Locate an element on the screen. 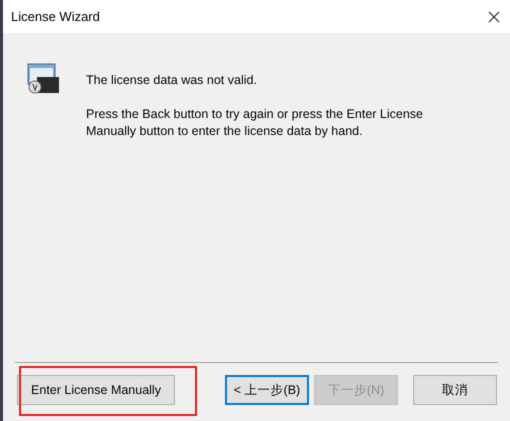 The width and height of the screenshot is (510, 421). wizard-button: Enter License Manually is located at coordinates (96, 390).